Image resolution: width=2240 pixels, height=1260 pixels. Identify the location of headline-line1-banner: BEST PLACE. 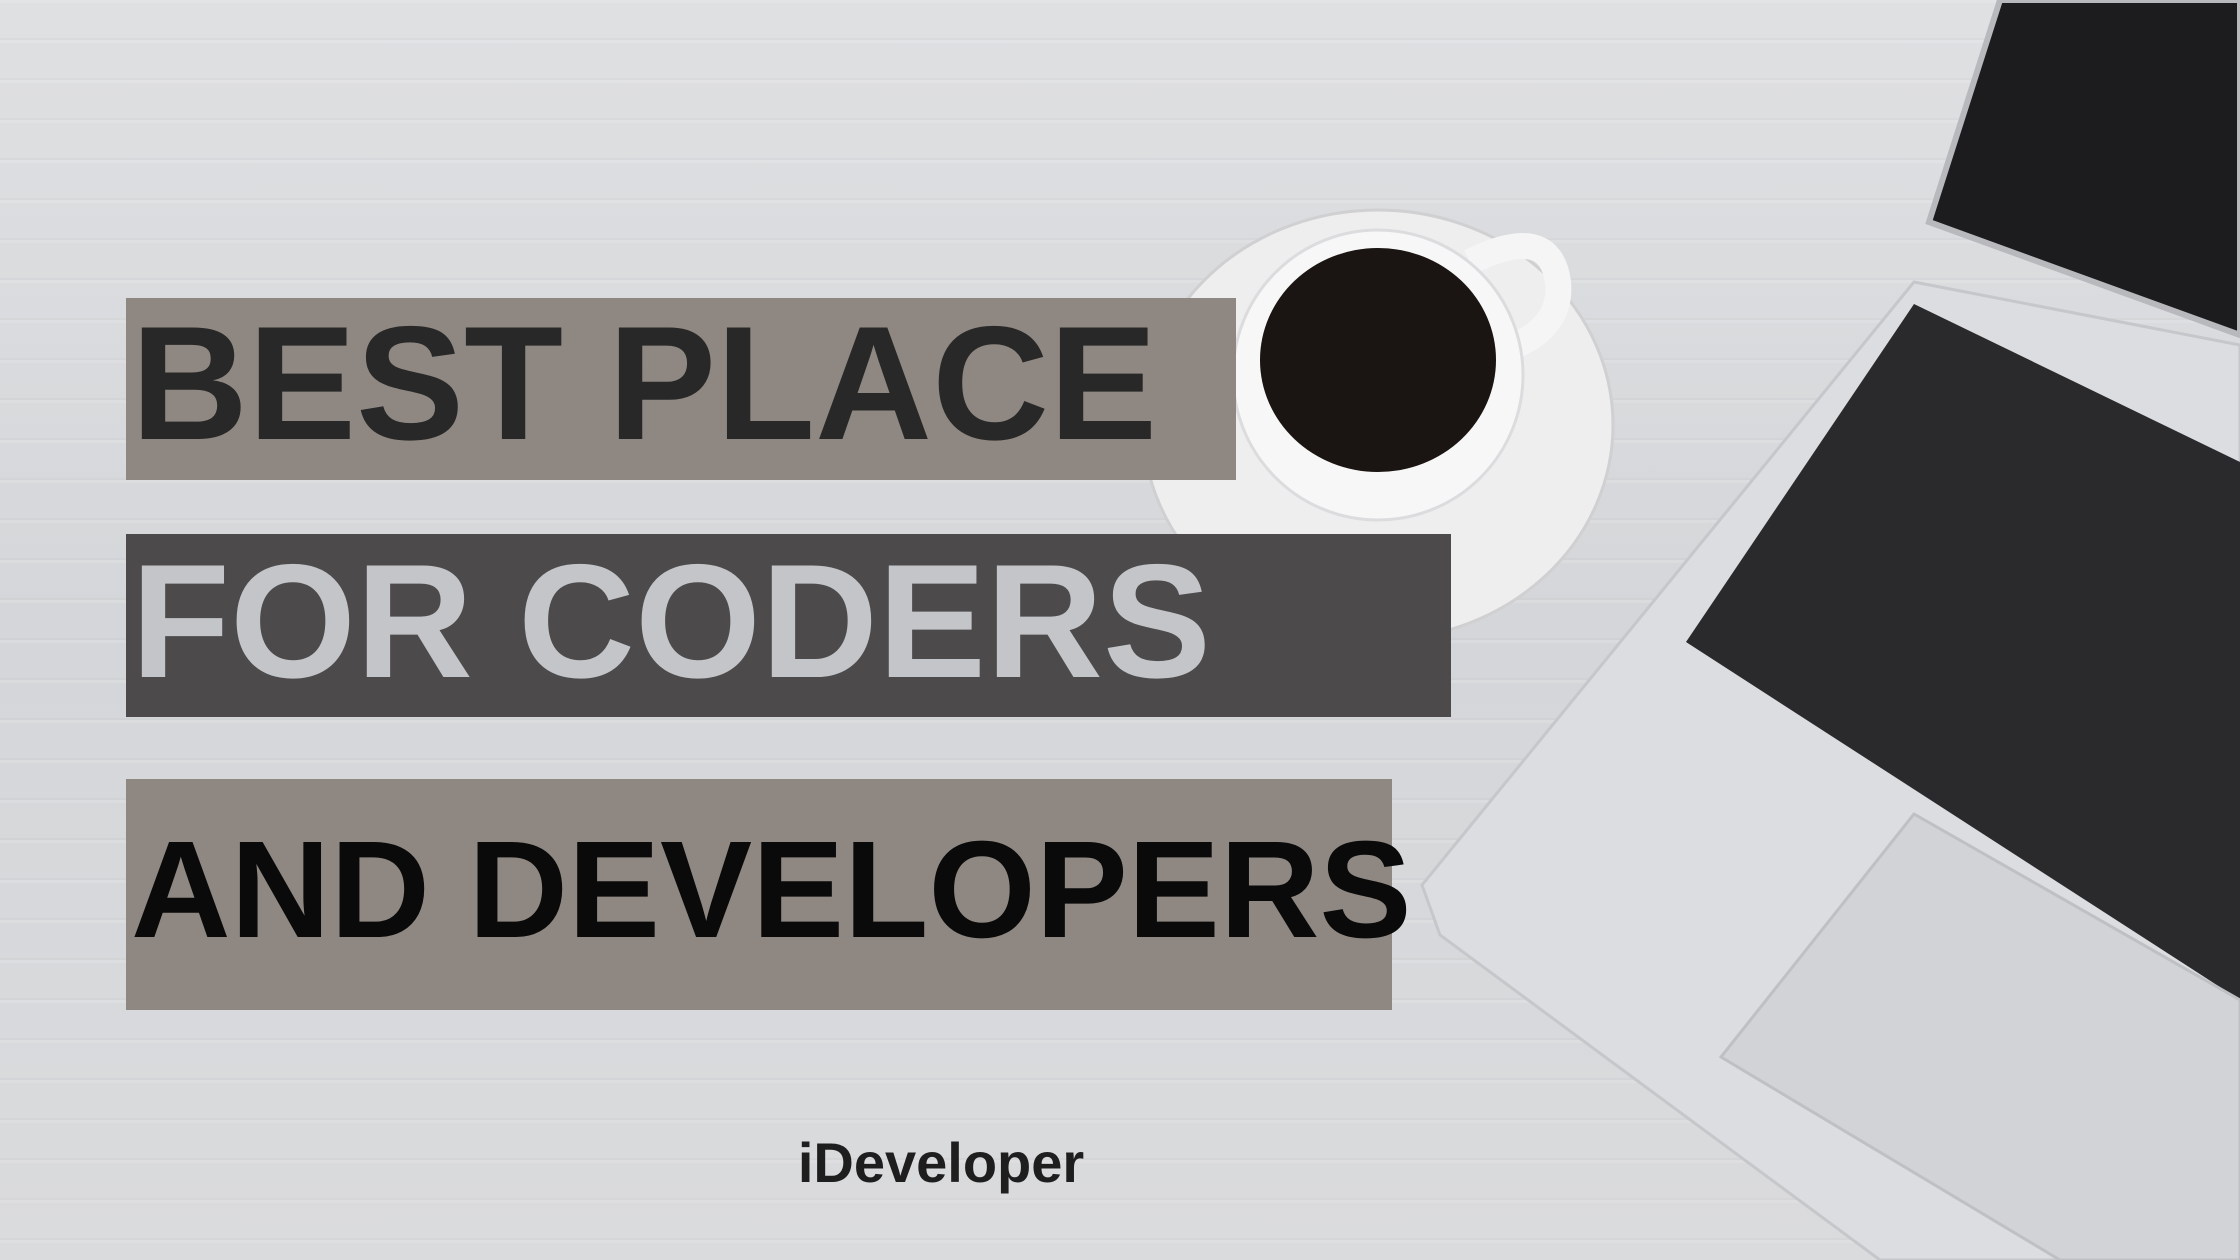
(681, 386).